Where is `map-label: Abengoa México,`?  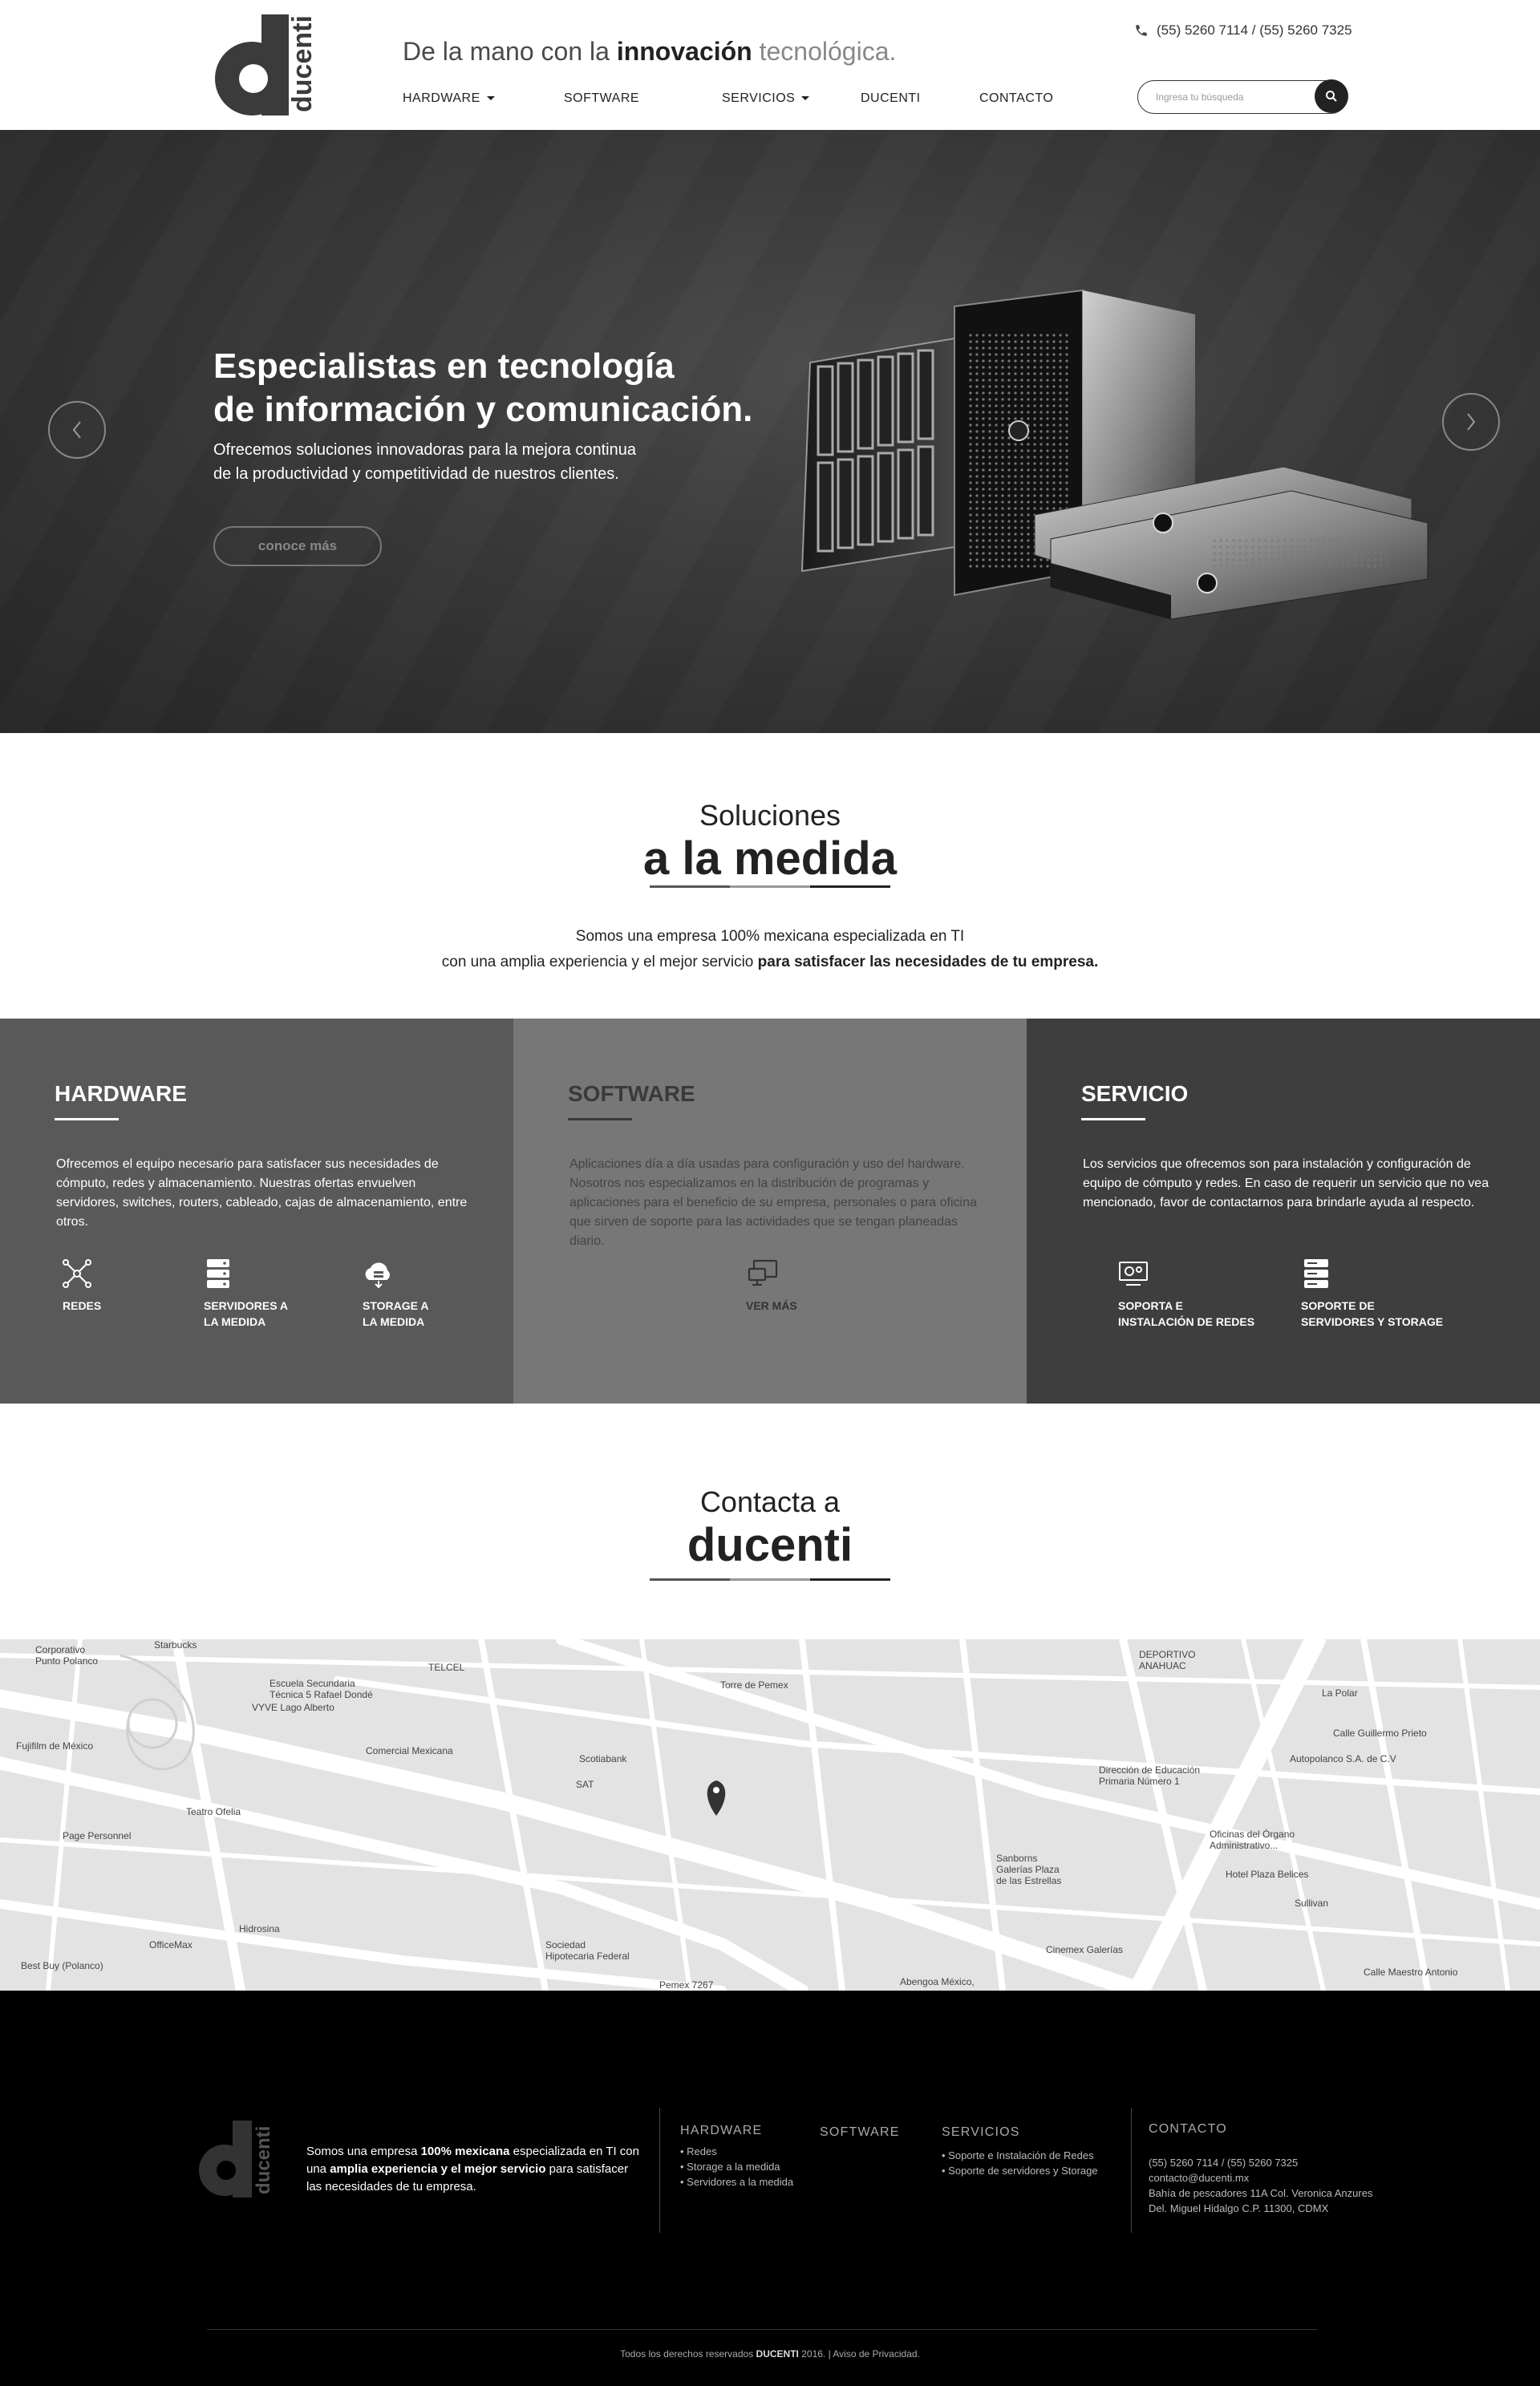 map-label: Abengoa México, is located at coordinates (937, 1982).